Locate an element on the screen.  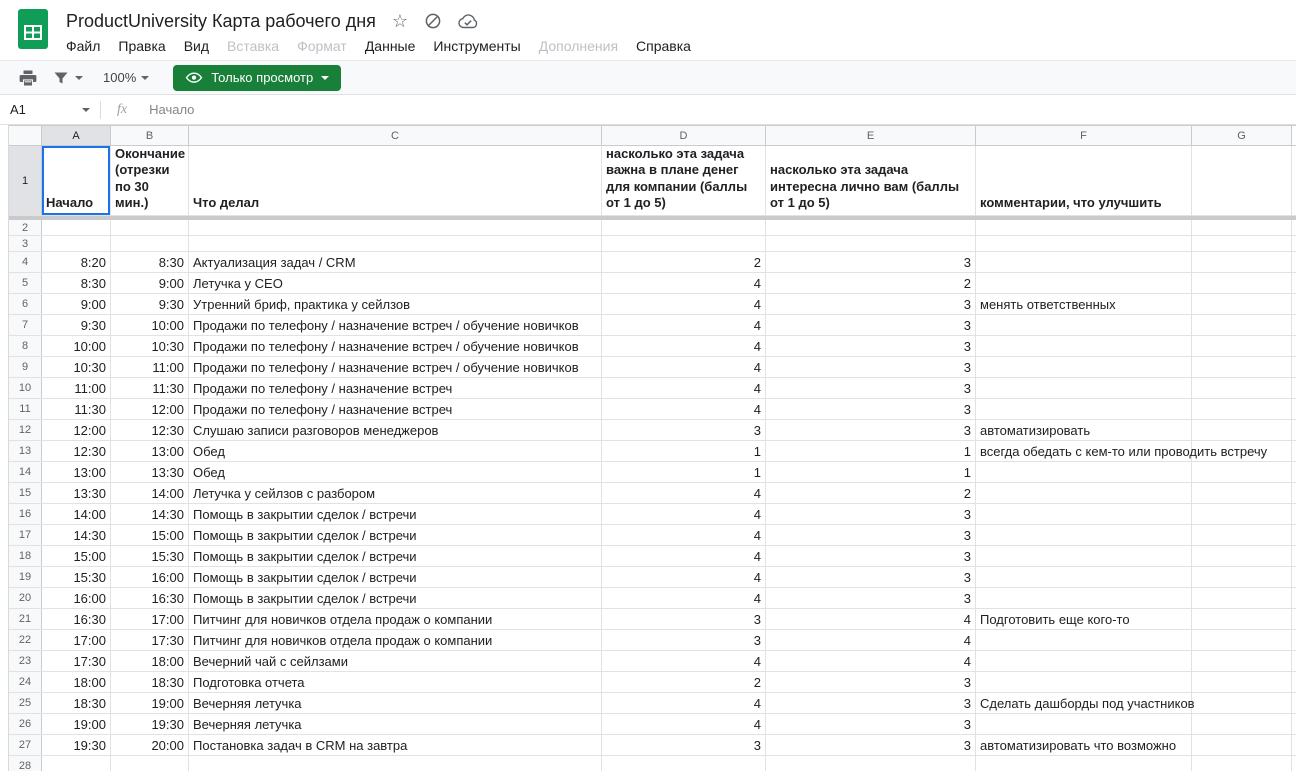
cell-A7: 9:30 is located at coordinates (76, 325).